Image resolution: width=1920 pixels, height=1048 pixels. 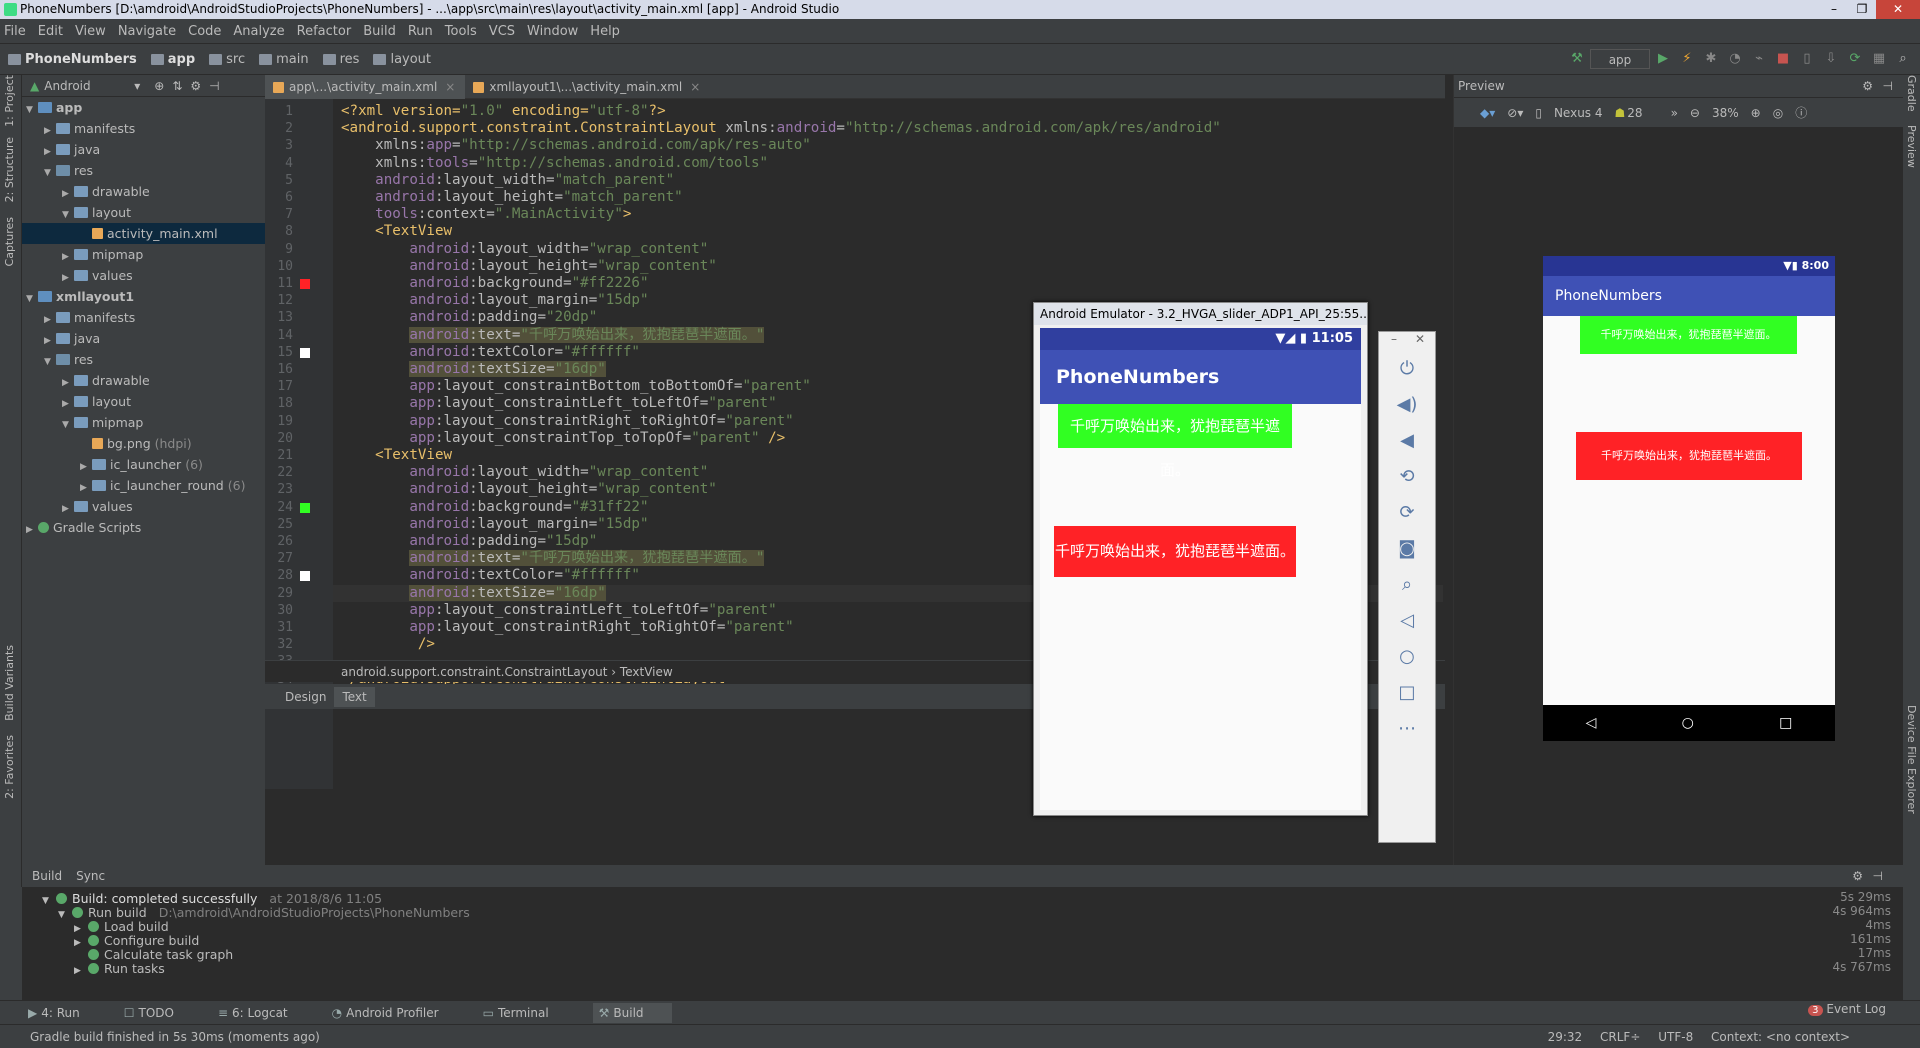 I want to click on bottom-tab: ▶ 4: Run, so click(x=65, y=1013).